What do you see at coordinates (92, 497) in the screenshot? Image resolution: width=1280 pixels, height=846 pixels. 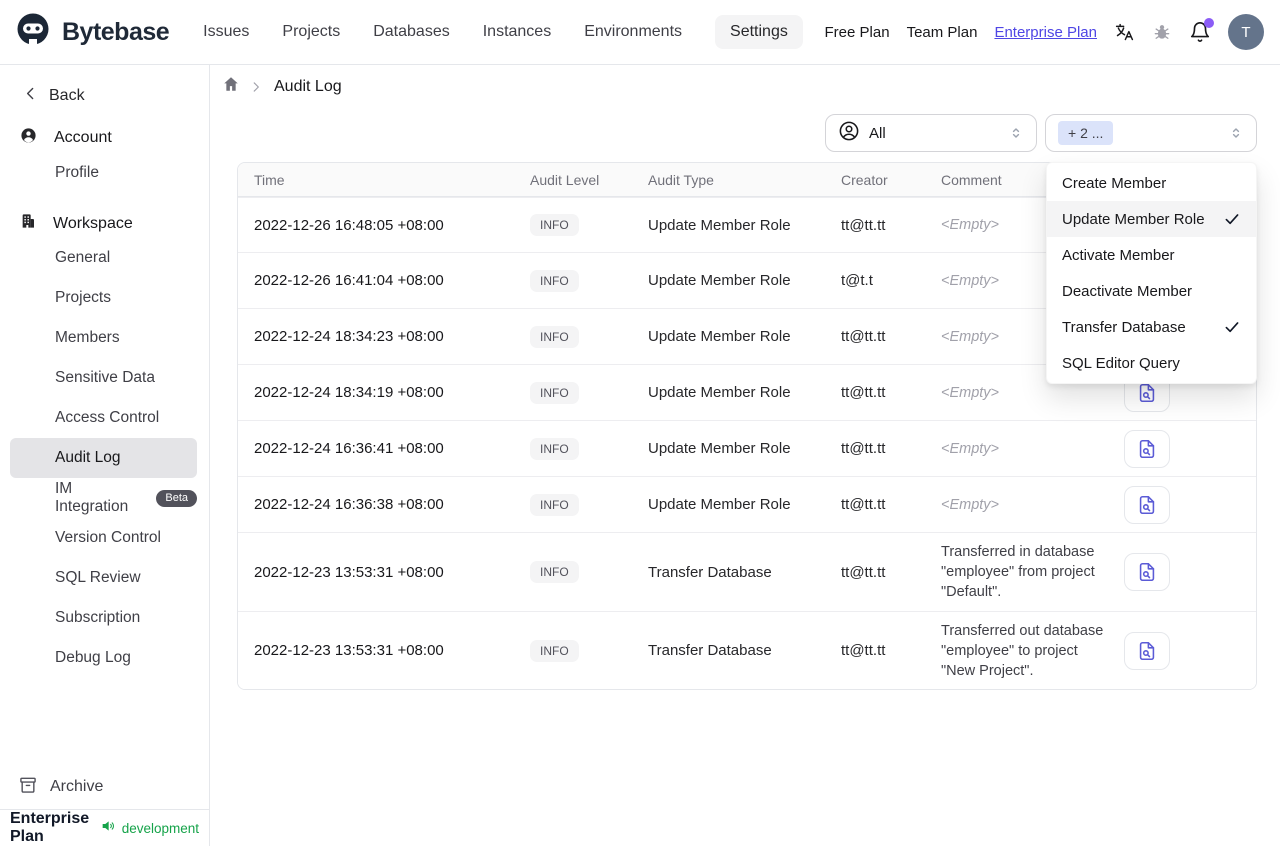 I see `im-integration-label: IM Integration` at bounding box center [92, 497].